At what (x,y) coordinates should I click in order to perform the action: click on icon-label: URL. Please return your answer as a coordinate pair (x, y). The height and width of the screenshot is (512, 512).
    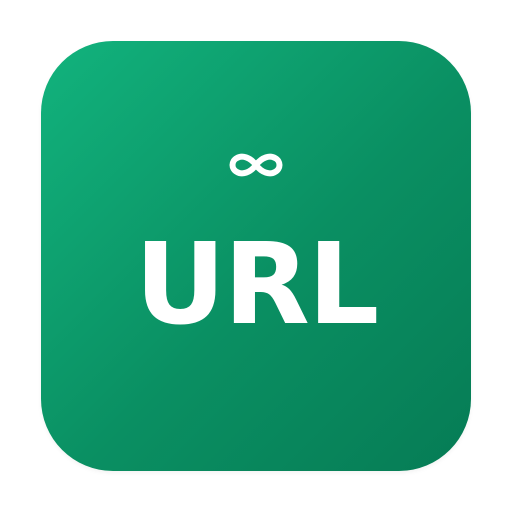
    Looking at the image, I should click on (257, 285).